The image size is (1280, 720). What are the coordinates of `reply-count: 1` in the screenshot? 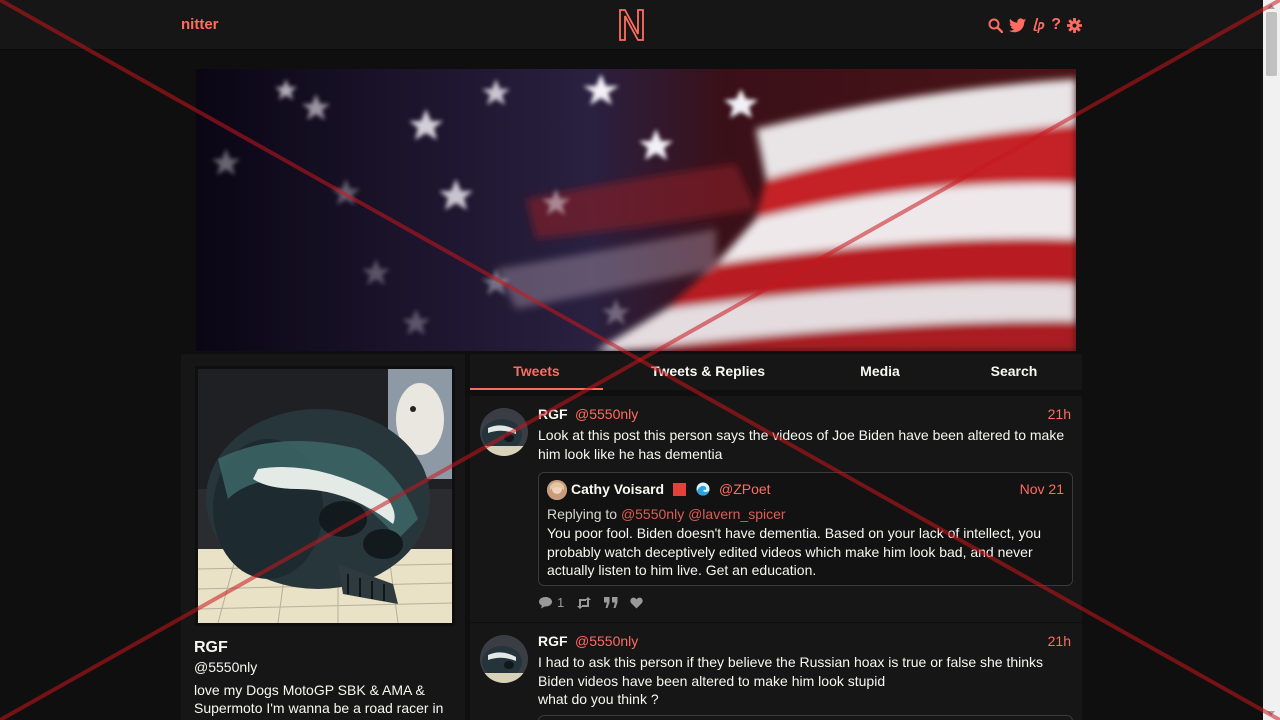 It's located at (561, 602).